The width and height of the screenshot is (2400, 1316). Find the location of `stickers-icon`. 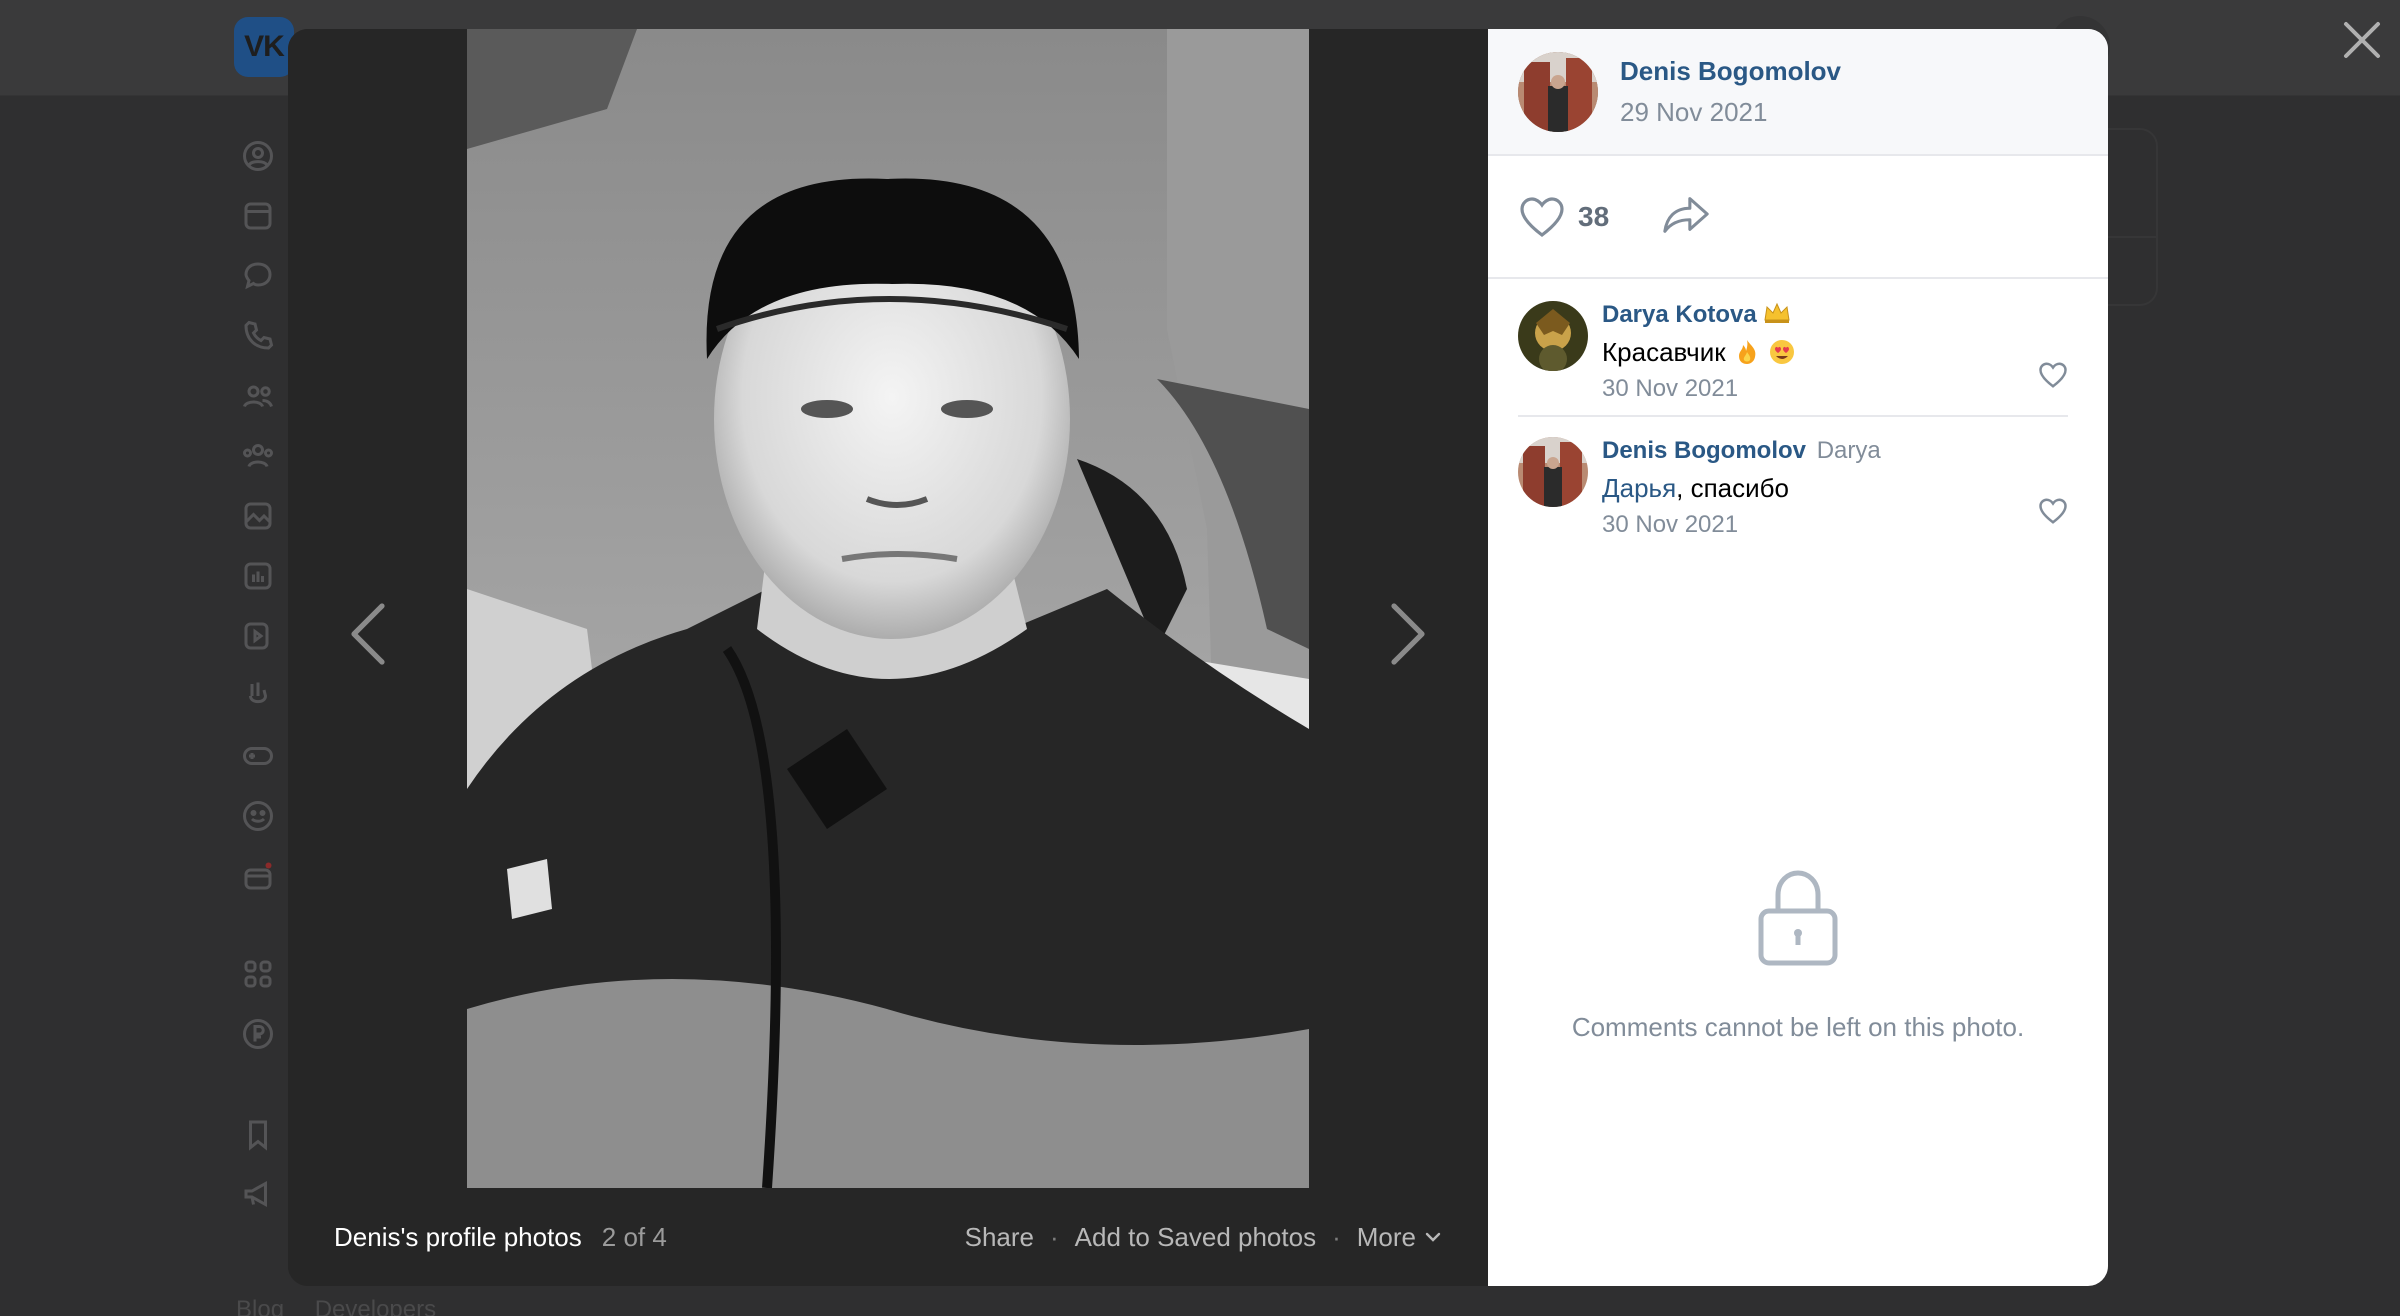

stickers-icon is located at coordinates (258, 816).